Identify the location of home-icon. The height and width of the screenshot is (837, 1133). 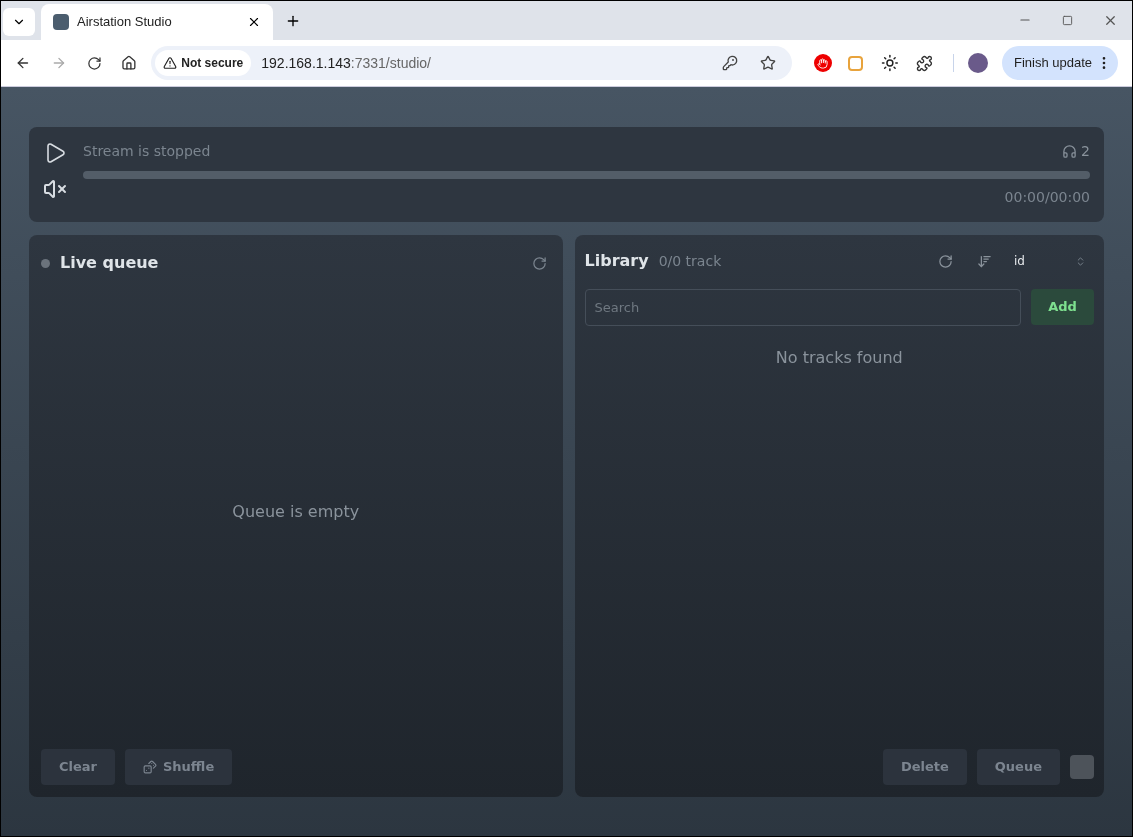
(129, 63).